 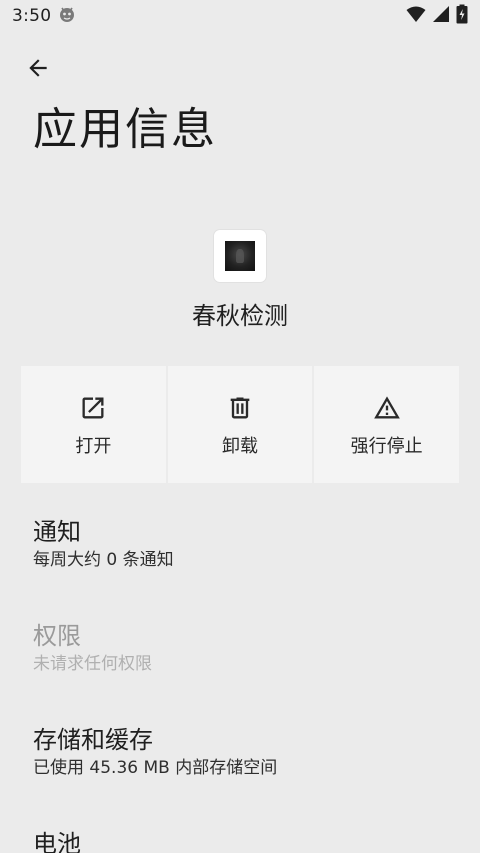 I want to click on permissions-item: 权限 未请求任何权限, so click(x=246, y=648).